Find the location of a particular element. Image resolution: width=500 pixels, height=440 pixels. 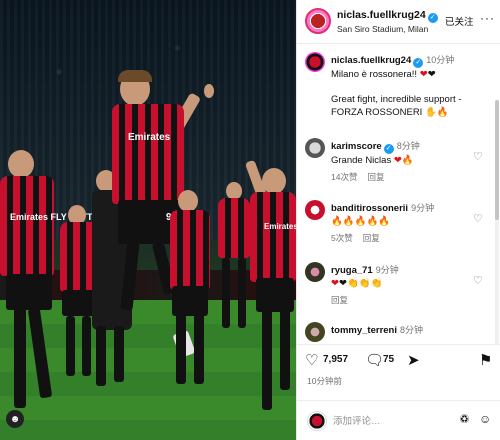

tagged-users-icon: ☻ is located at coordinates (15, 419).